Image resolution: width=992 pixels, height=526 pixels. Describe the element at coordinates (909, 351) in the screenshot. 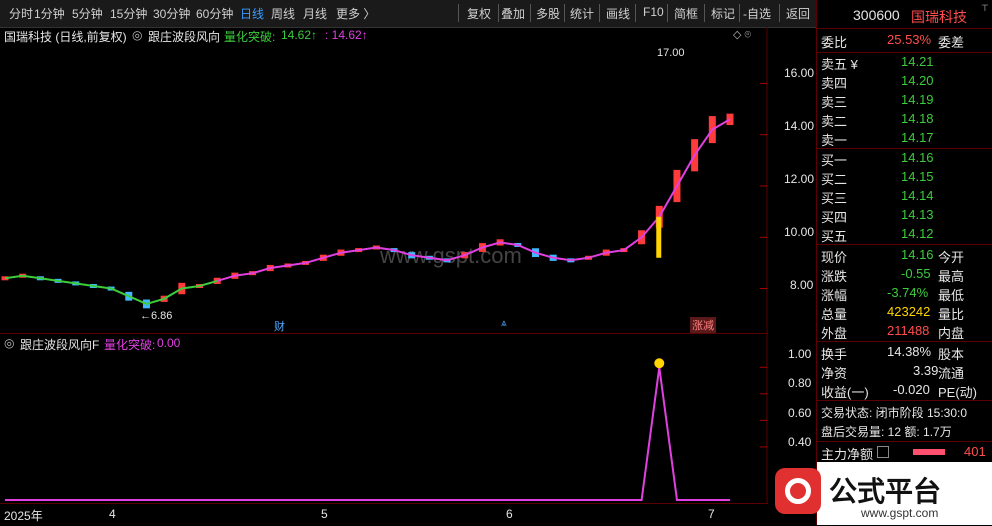

I see `stats-value: 14.38%` at that location.